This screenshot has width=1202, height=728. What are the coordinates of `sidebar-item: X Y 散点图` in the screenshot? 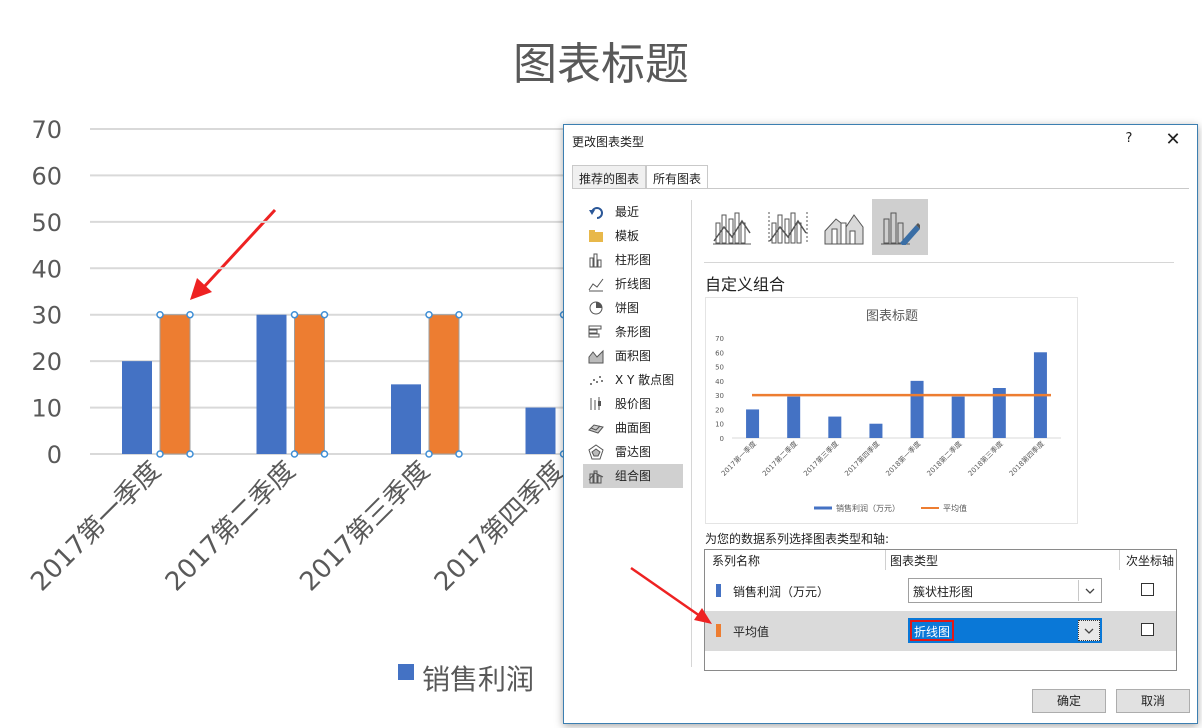 It's located at (633, 380).